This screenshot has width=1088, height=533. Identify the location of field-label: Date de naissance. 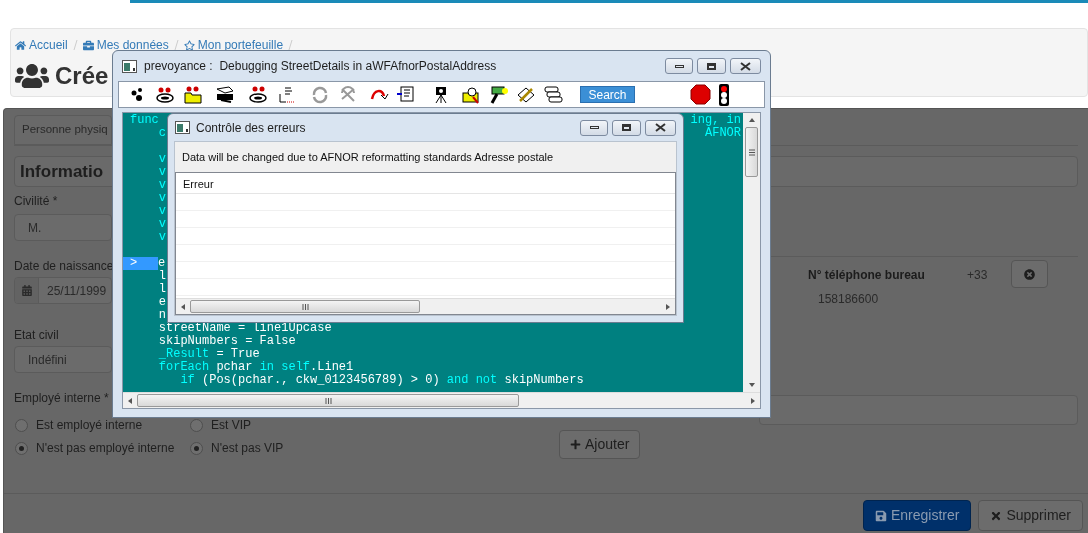
(64, 266).